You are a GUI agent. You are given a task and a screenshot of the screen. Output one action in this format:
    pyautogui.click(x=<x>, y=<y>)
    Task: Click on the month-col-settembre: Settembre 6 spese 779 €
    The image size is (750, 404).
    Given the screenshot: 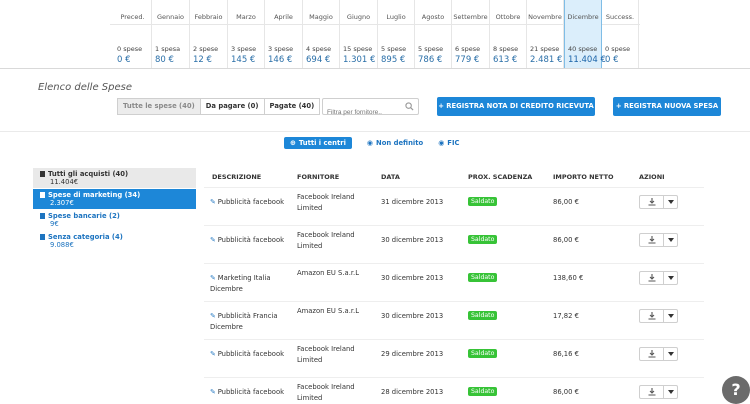 What is the action you would take?
    pyautogui.click(x=471, y=34)
    